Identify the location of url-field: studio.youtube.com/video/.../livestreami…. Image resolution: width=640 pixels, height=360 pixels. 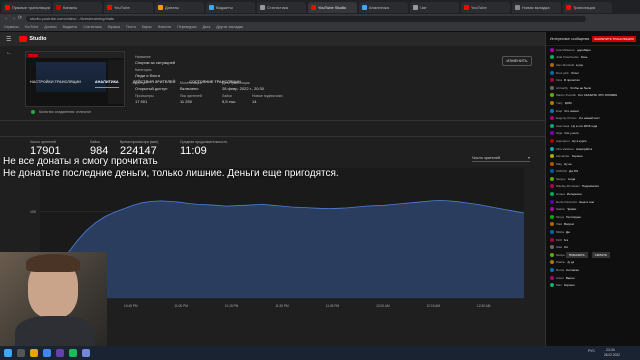
(306, 18).